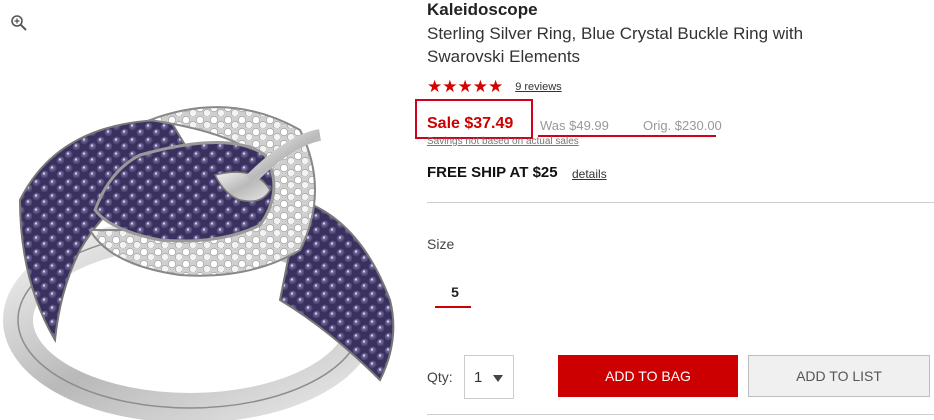 Image resolution: width=934 pixels, height=420 pixels. Describe the element at coordinates (453, 307) in the screenshot. I see `selected-size-indicator` at that location.